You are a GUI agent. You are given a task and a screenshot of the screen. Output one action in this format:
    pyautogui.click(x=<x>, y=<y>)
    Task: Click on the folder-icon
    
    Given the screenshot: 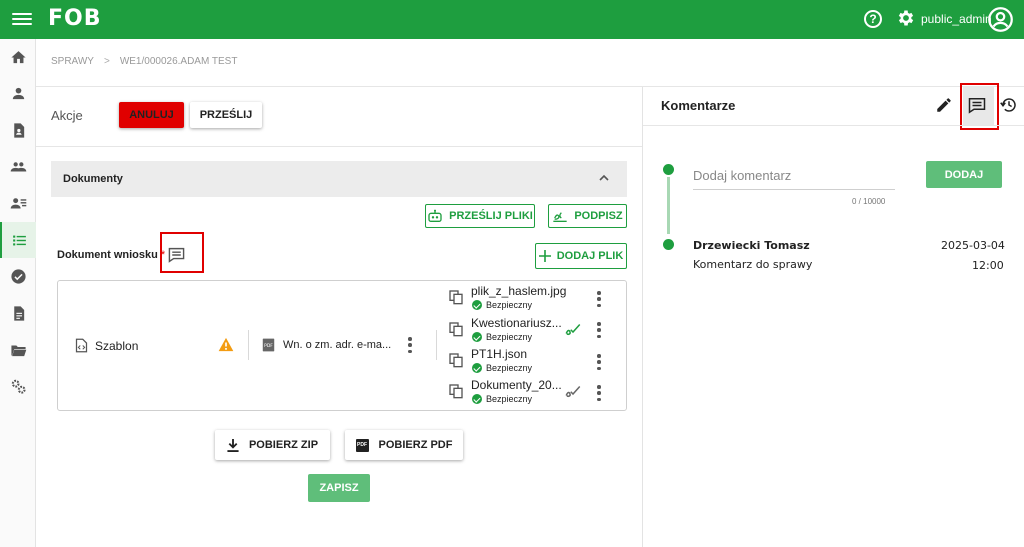 What is the action you would take?
    pyautogui.click(x=18, y=350)
    